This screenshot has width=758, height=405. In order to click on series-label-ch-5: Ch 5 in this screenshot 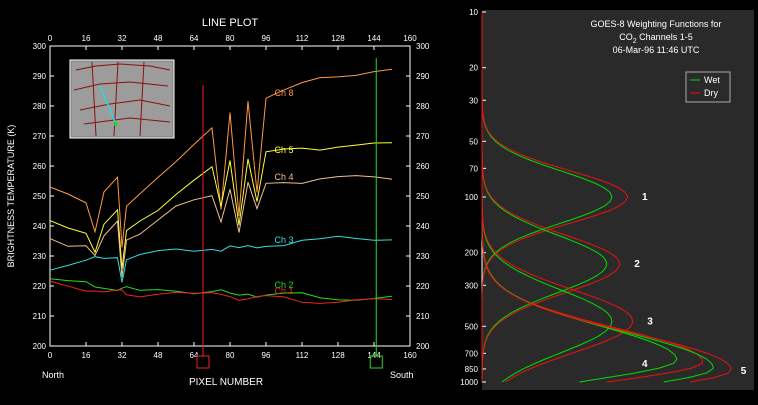, I will do `click(283, 150)`.